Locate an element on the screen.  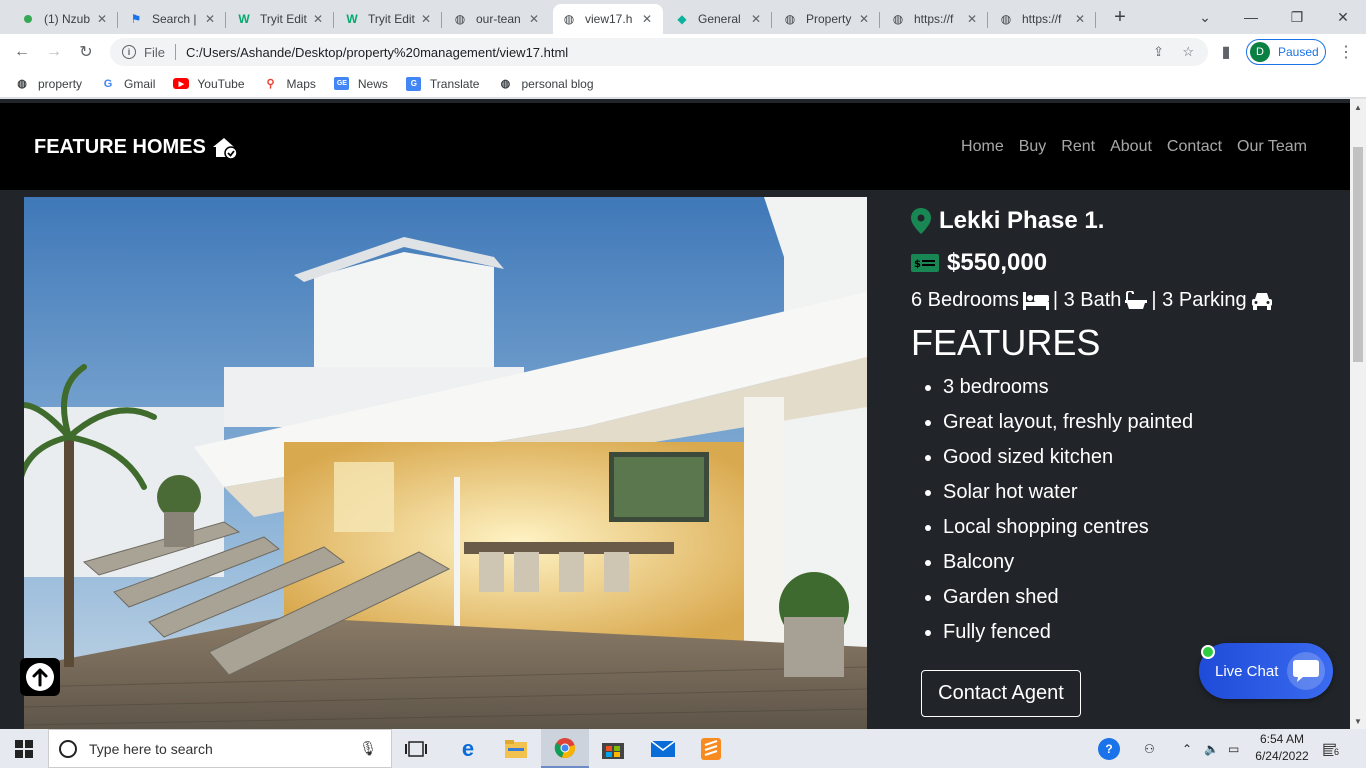
tab-title: our-tean is located at coordinates (498, 19).